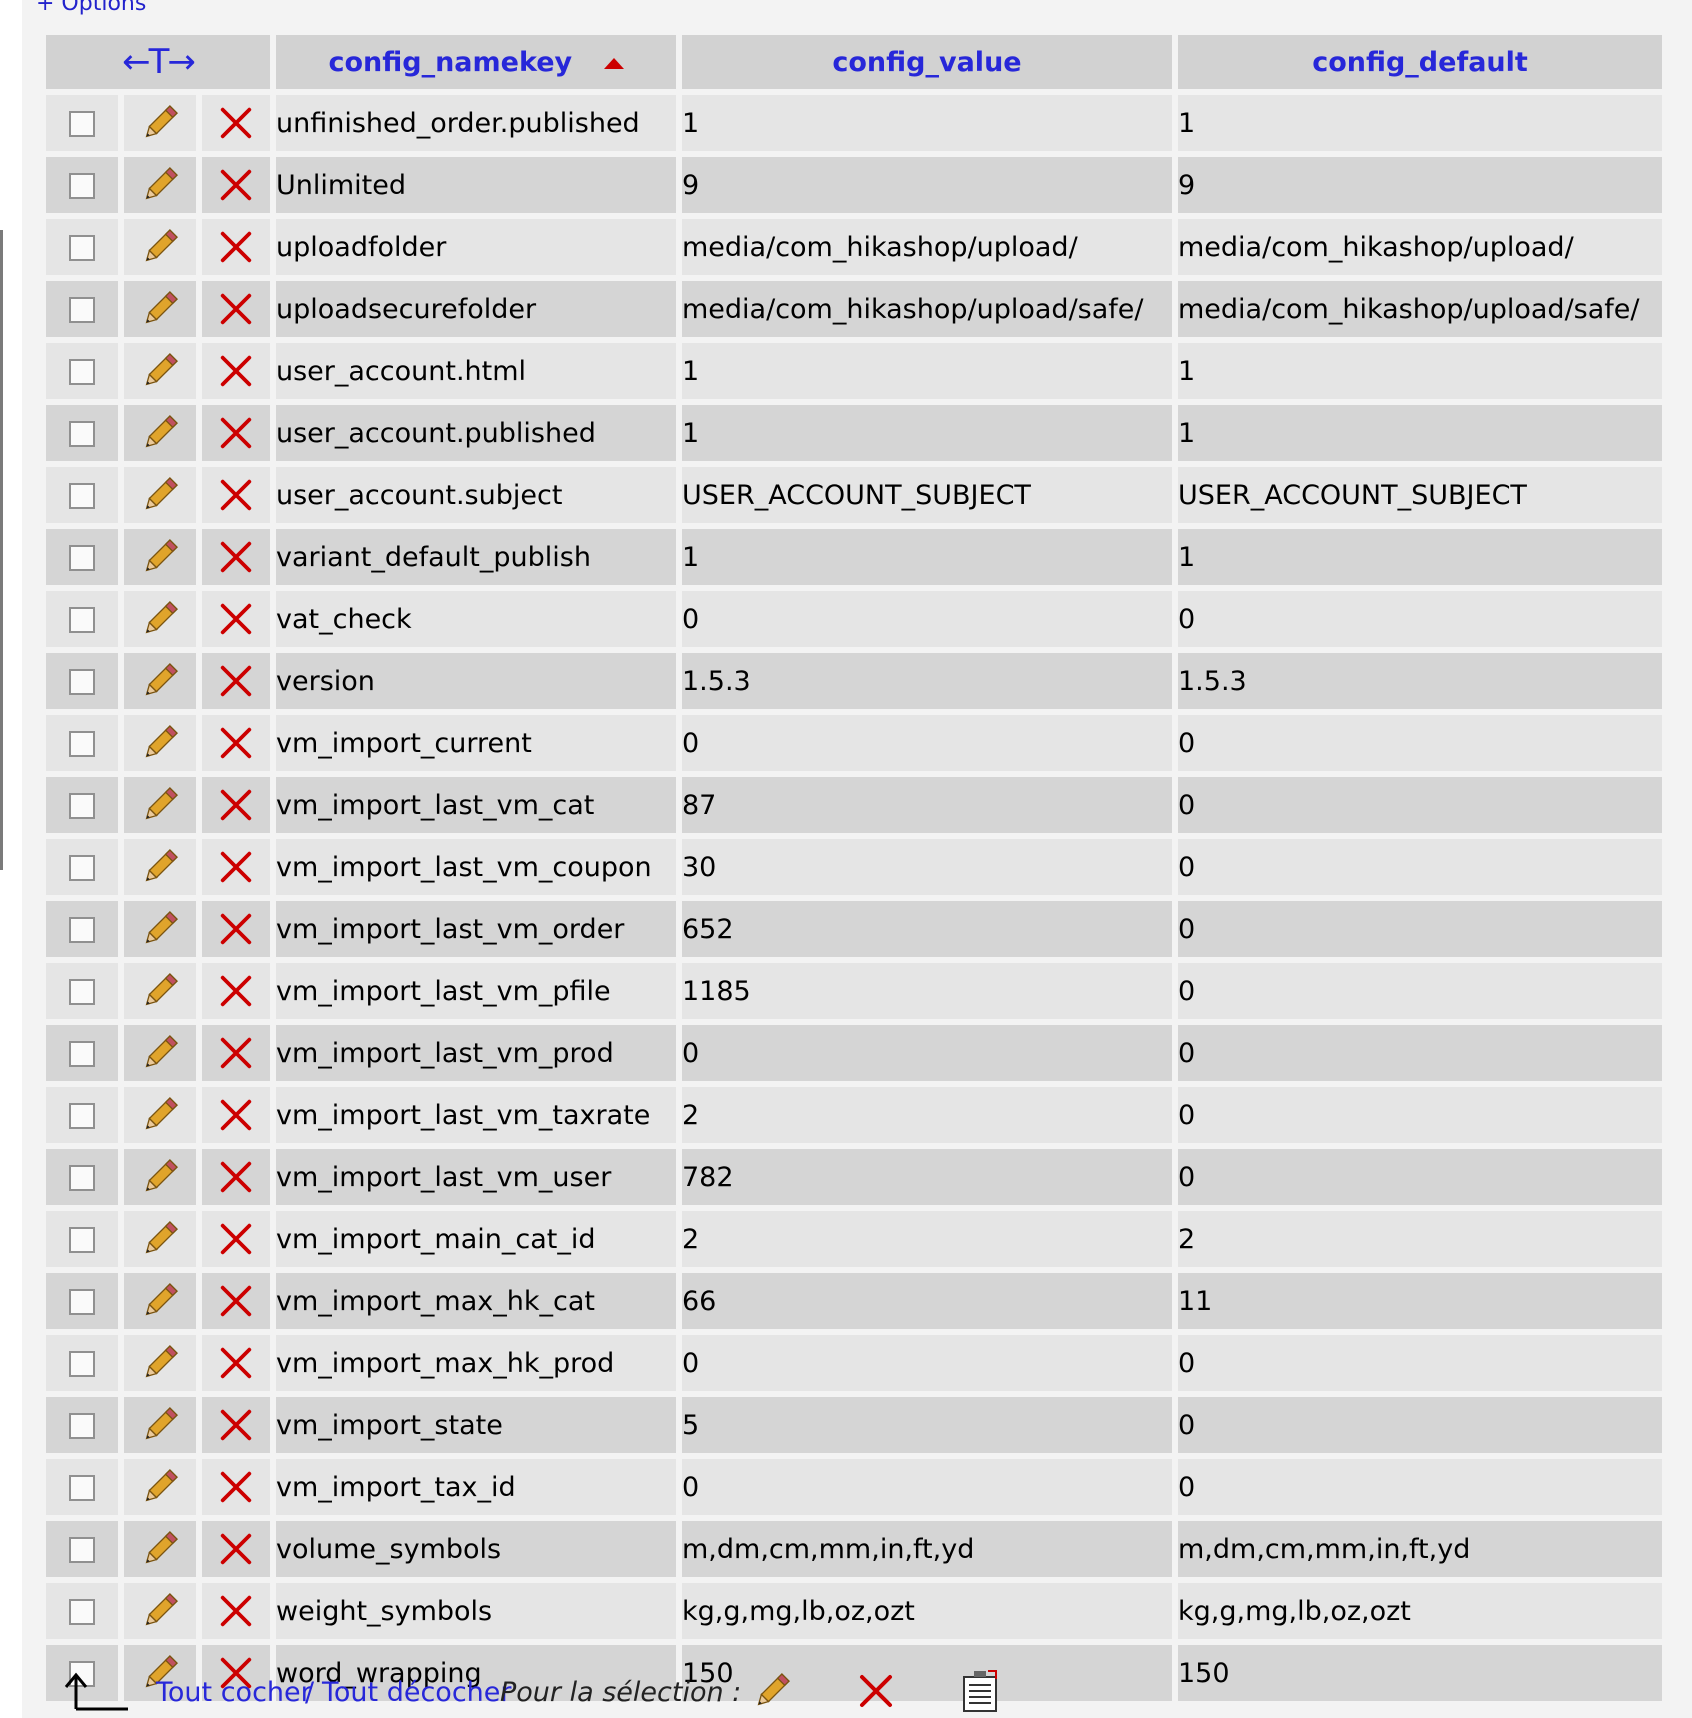 The height and width of the screenshot is (1718, 1692). Describe the element at coordinates (876, 1691) in the screenshot. I see `bulk-delete-icon` at that location.